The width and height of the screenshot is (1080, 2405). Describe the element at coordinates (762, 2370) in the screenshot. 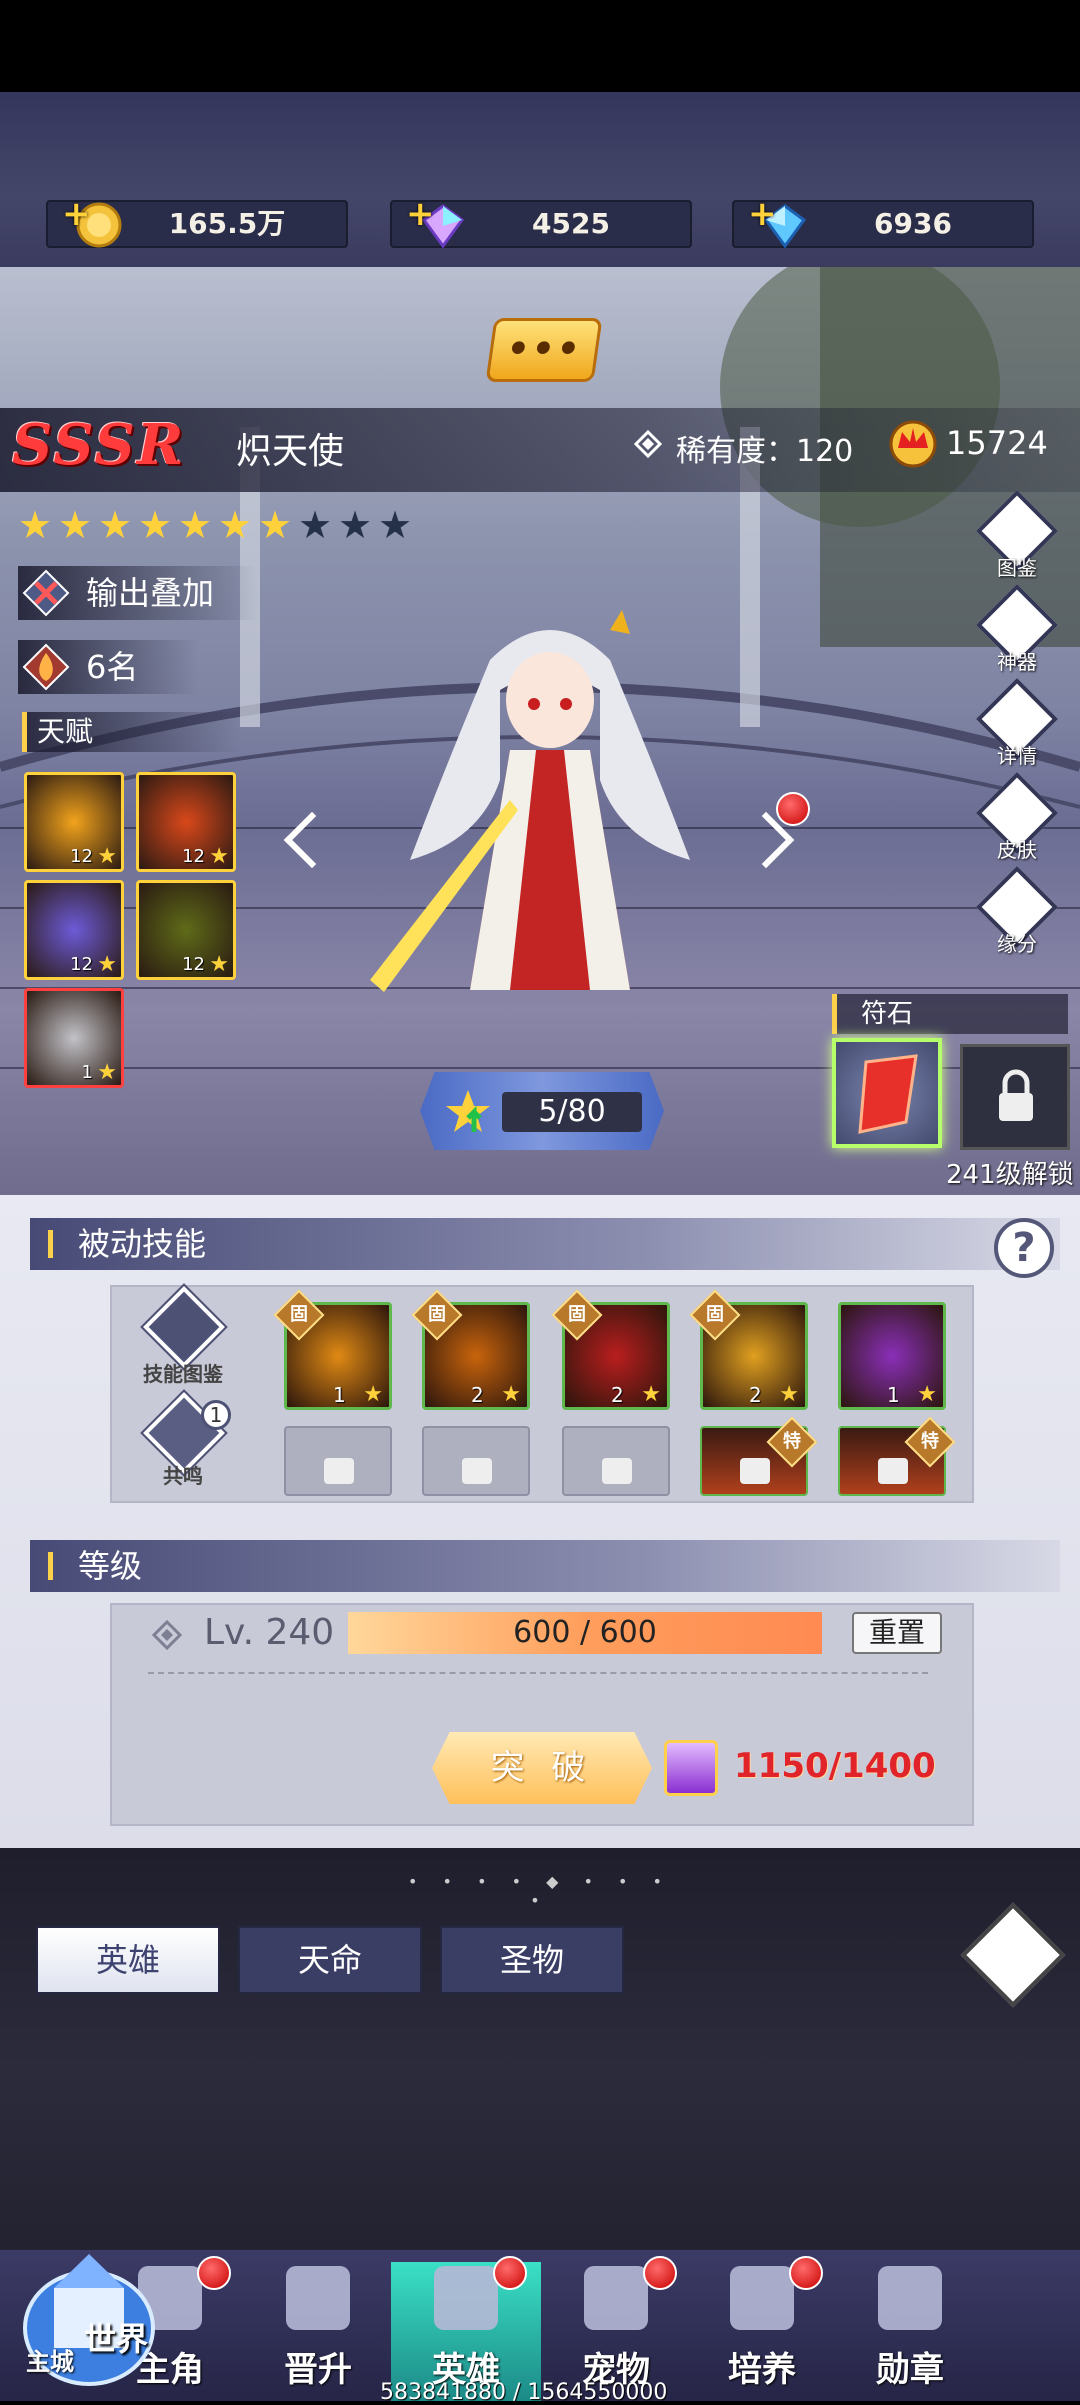

I see `nav-label: 培养` at that location.